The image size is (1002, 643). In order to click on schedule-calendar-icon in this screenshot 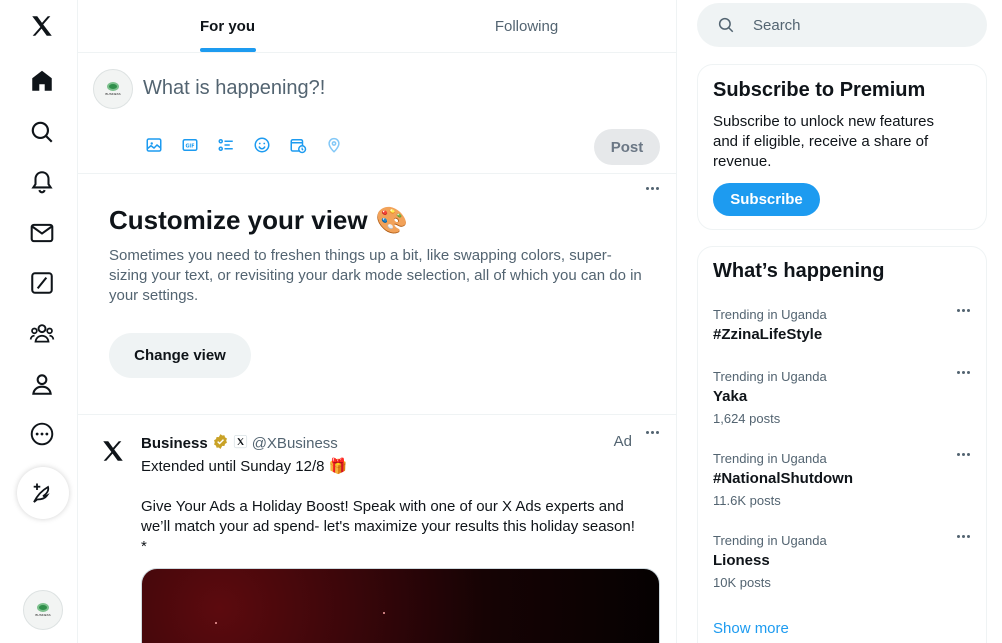, I will do `click(298, 145)`.